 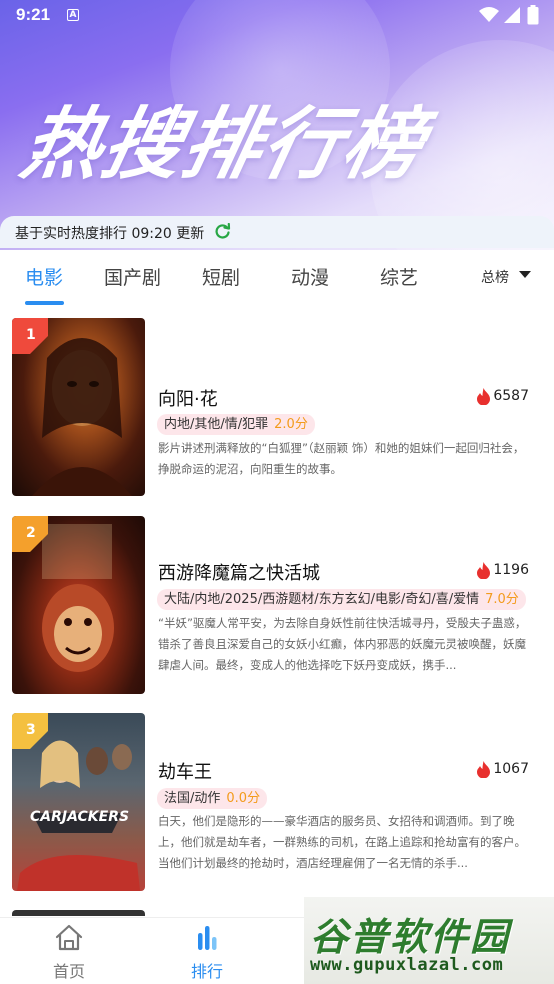 I want to click on heat-value: 6587, so click(x=511, y=396).